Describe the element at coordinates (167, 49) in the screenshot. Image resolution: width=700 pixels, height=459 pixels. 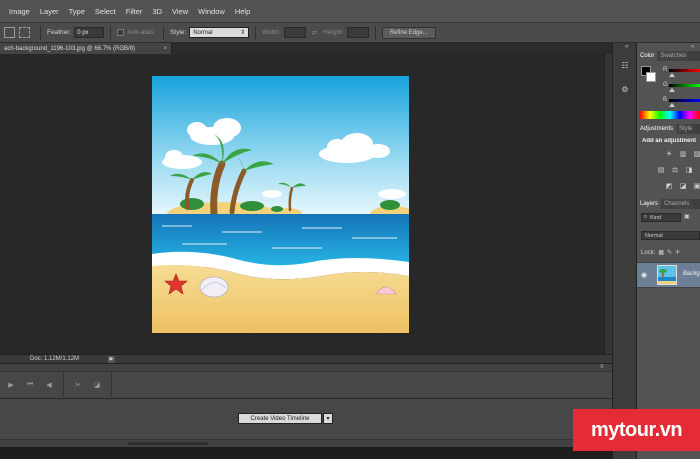
I see `close-icon: ×` at that location.